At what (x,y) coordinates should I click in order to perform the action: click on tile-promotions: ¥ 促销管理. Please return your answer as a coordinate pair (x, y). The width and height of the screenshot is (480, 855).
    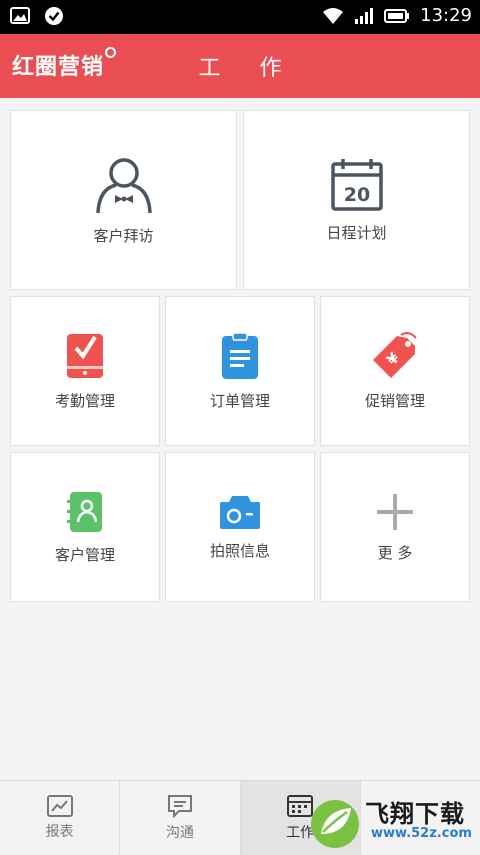
    Looking at the image, I should click on (395, 371).